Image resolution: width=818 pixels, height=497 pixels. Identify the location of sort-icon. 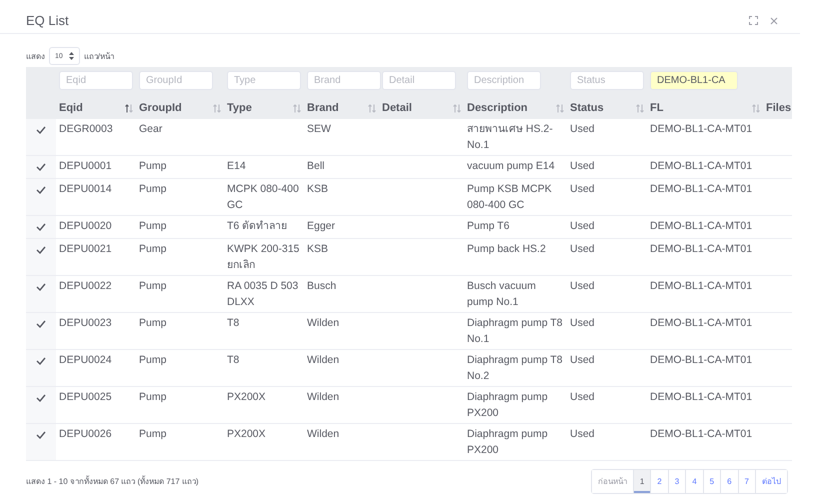
(129, 108).